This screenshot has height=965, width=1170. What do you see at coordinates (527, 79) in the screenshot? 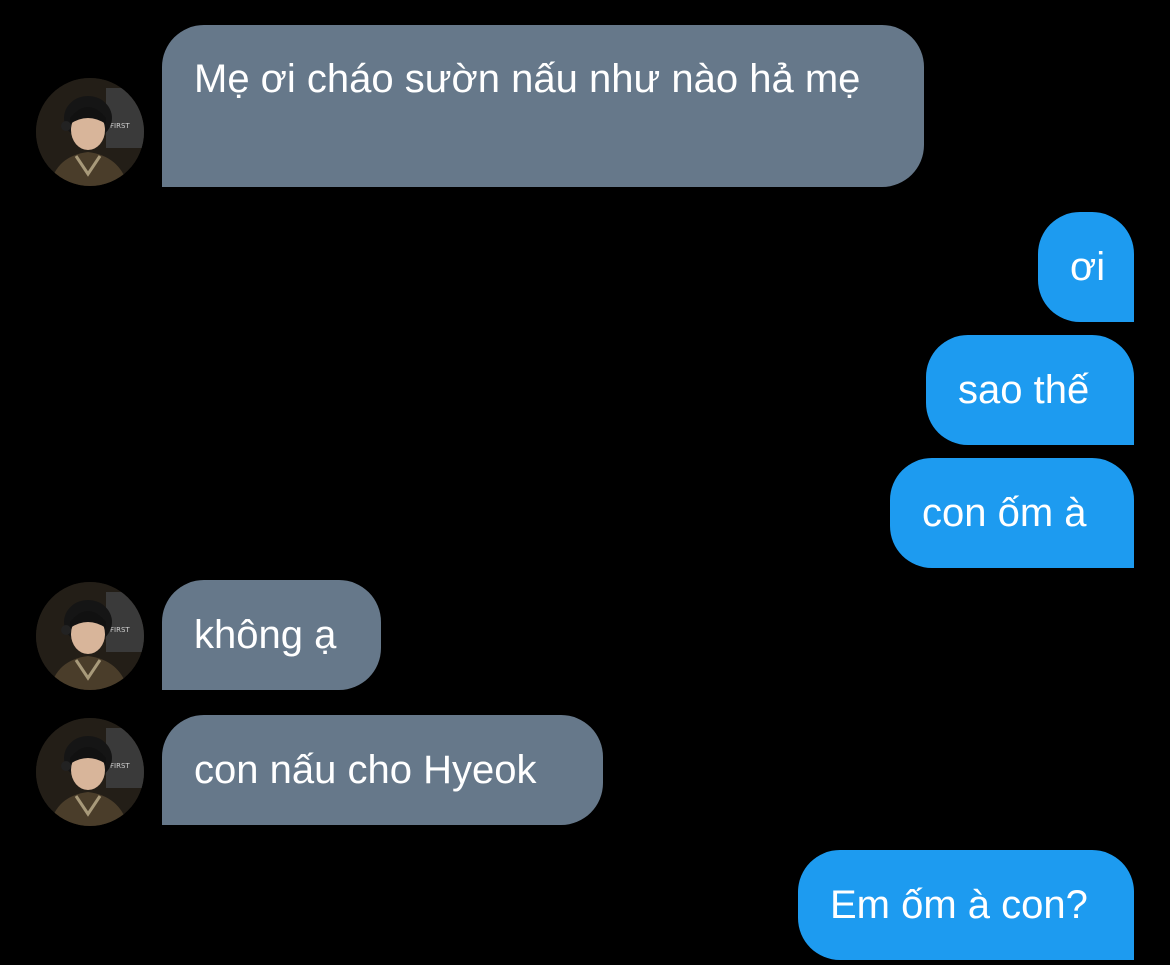
I see `message-text: Mẹ ơi cháo sườn nấu như nào hả mẹ` at bounding box center [527, 79].